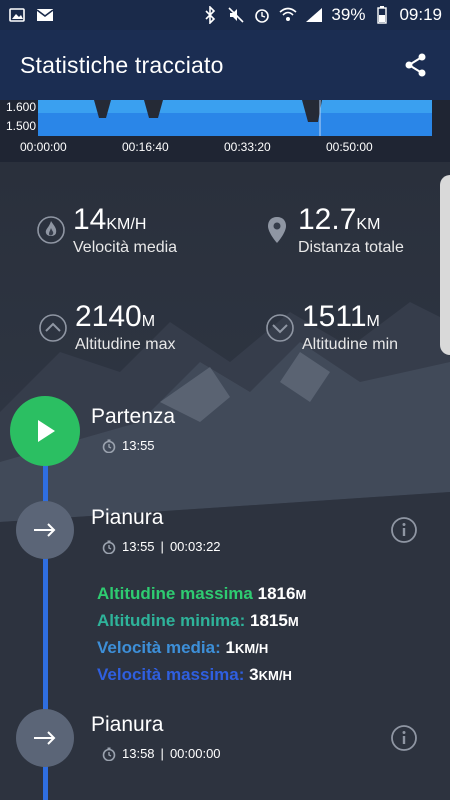 The height and width of the screenshot is (800, 450). I want to click on stat-altitude-max: 2140M Altitudine max, so click(125, 327).